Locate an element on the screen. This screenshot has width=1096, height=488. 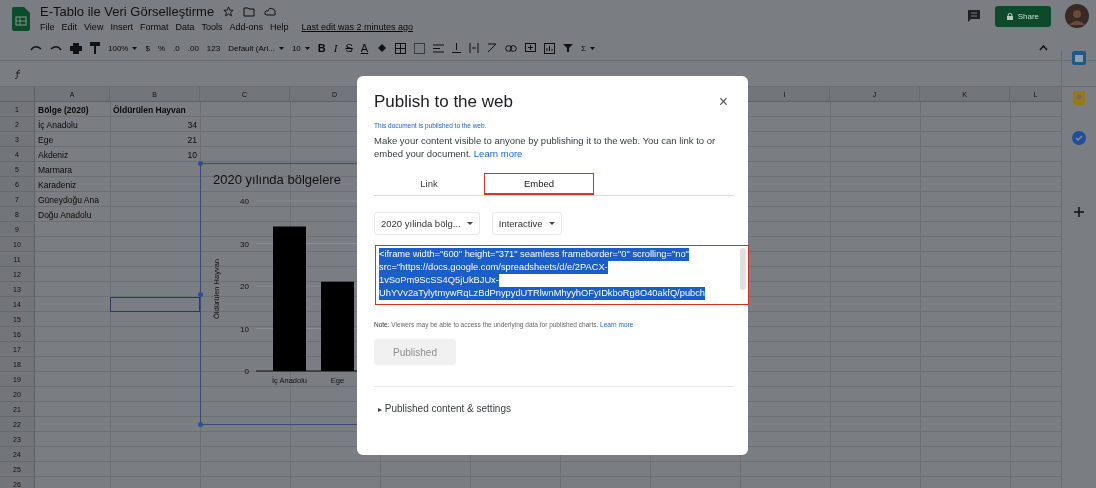
menu-item: File is located at coordinates (47, 27).